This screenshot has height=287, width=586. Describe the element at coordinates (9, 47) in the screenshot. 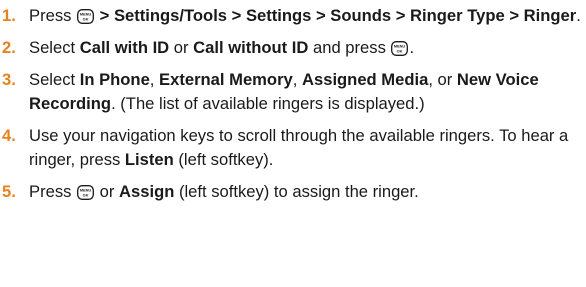

I see `step-number: 2.` at that location.